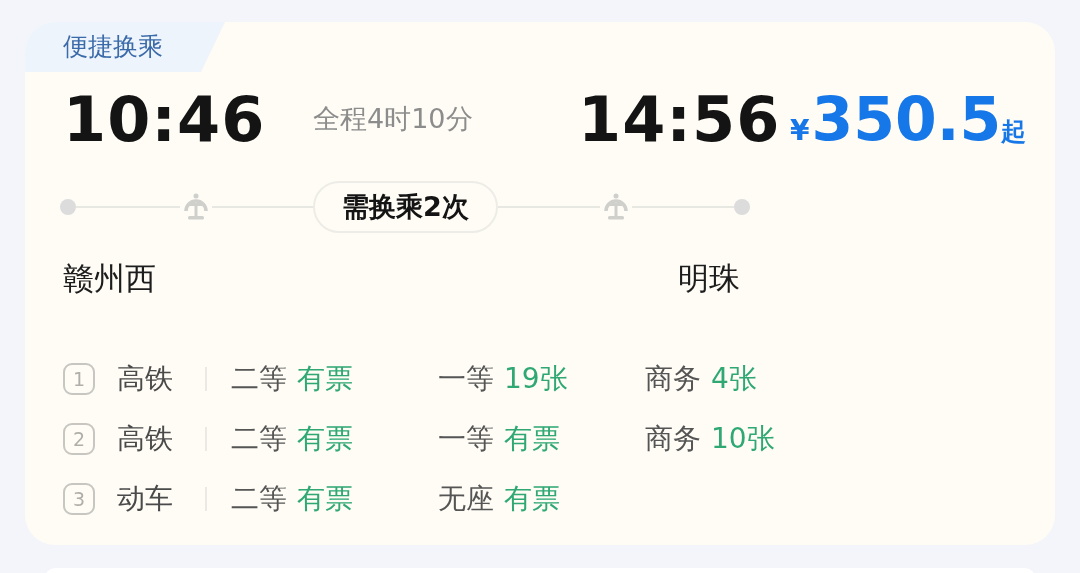 Image resolution: width=1080 pixels, height=573 pixels. Describe the element at coordinates (466, 498) in the screenshot. I see `seat-class: 无座` at that location.